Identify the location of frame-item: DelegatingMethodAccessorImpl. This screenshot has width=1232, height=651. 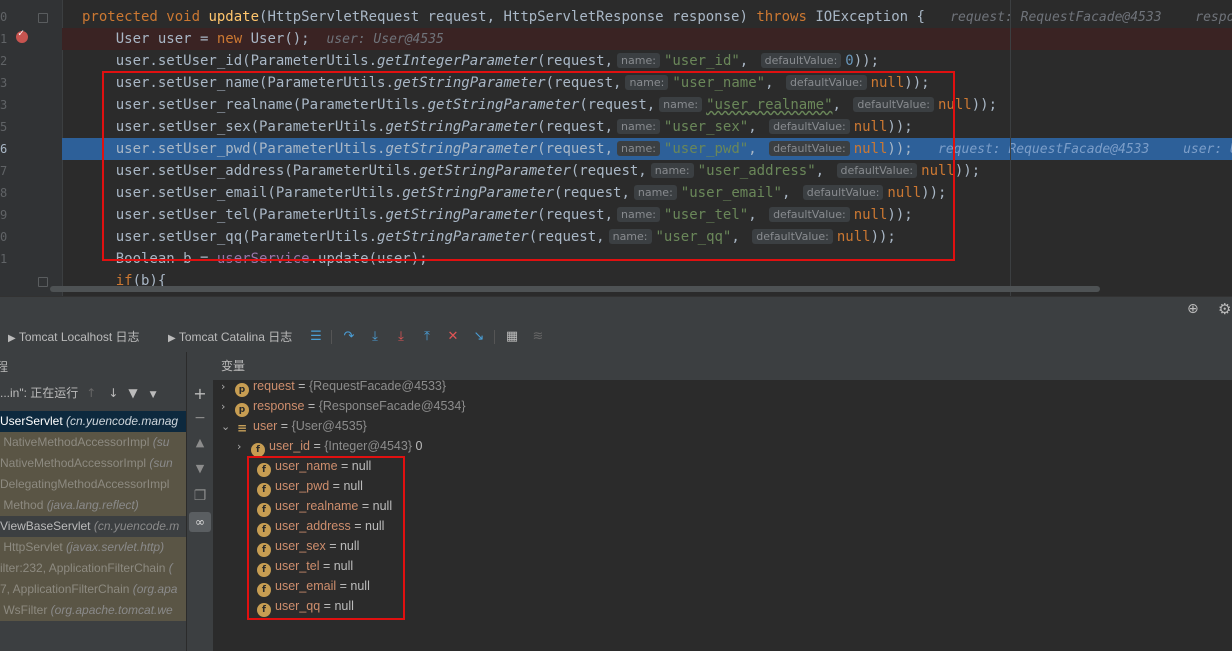
(93, 484).